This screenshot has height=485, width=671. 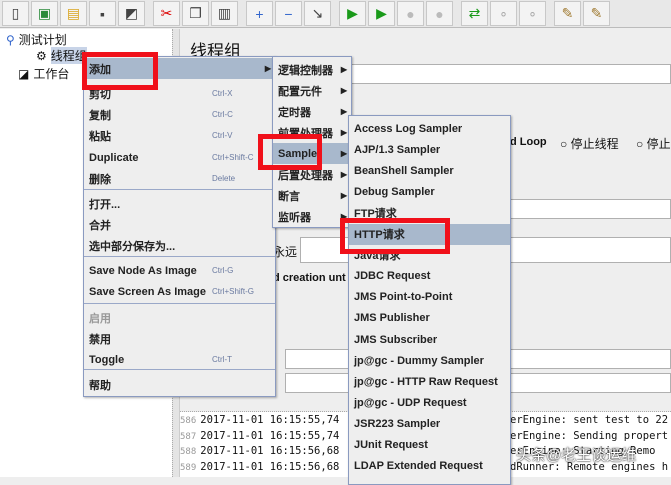 I want to click on tree-node-workbench: ◪ 工作台, so click(x=43, y=73).